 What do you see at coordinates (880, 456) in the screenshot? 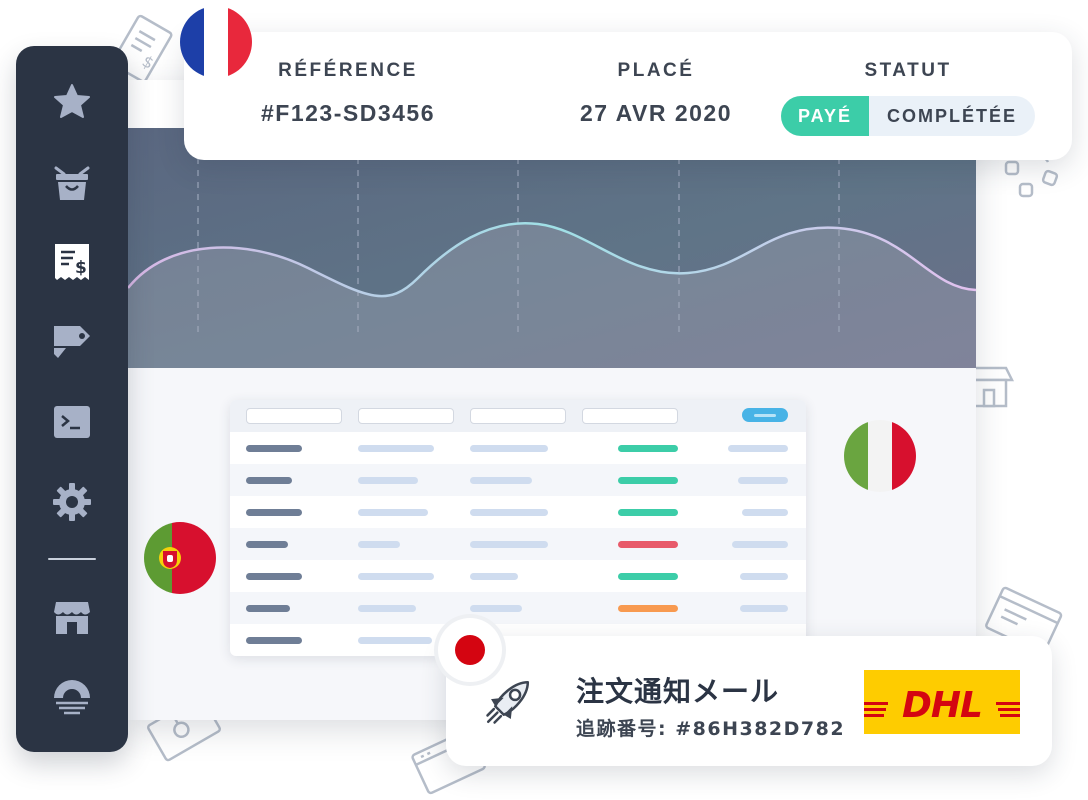
I see `italy-flag` at bounding box center [880, 456].